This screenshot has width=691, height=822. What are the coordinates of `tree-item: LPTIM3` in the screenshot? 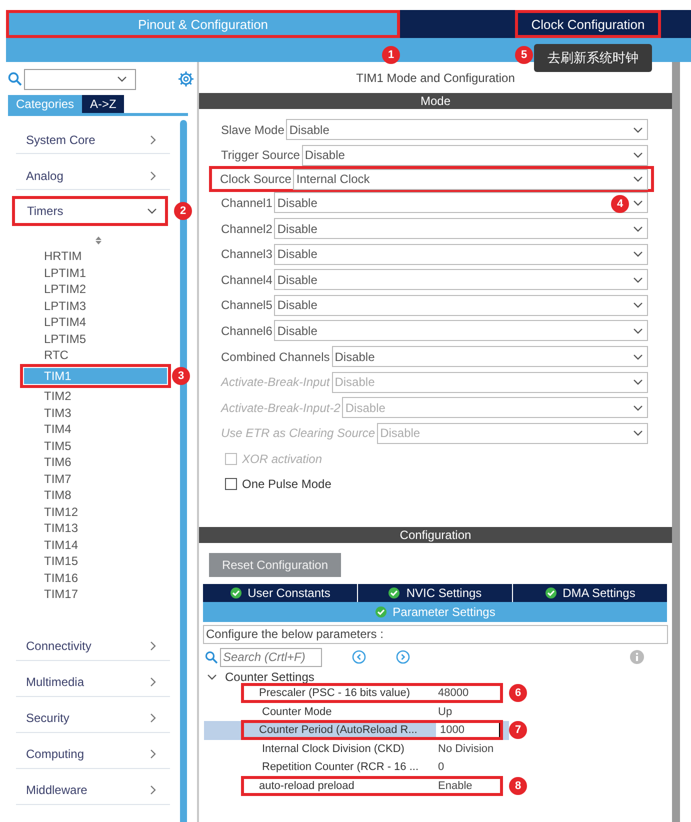 It's located at (94, 306).